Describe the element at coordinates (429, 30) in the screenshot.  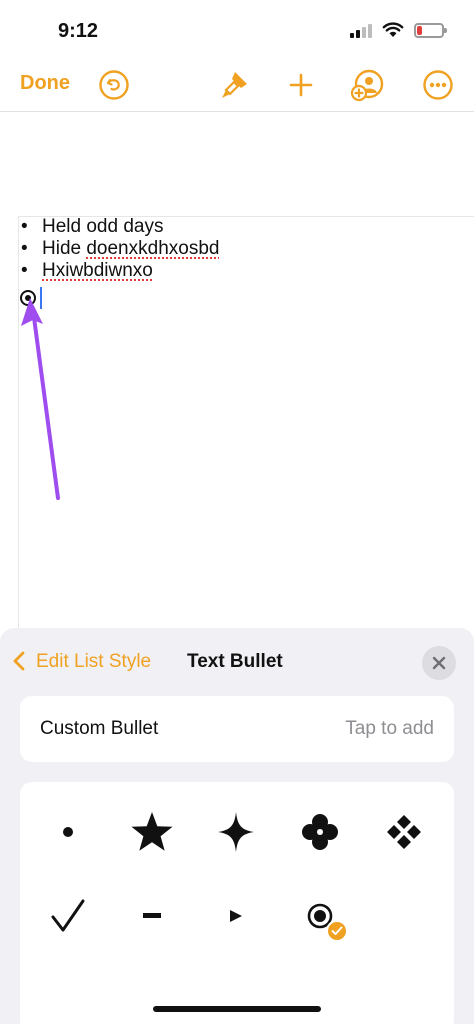
I see `battery-icon` at that location.